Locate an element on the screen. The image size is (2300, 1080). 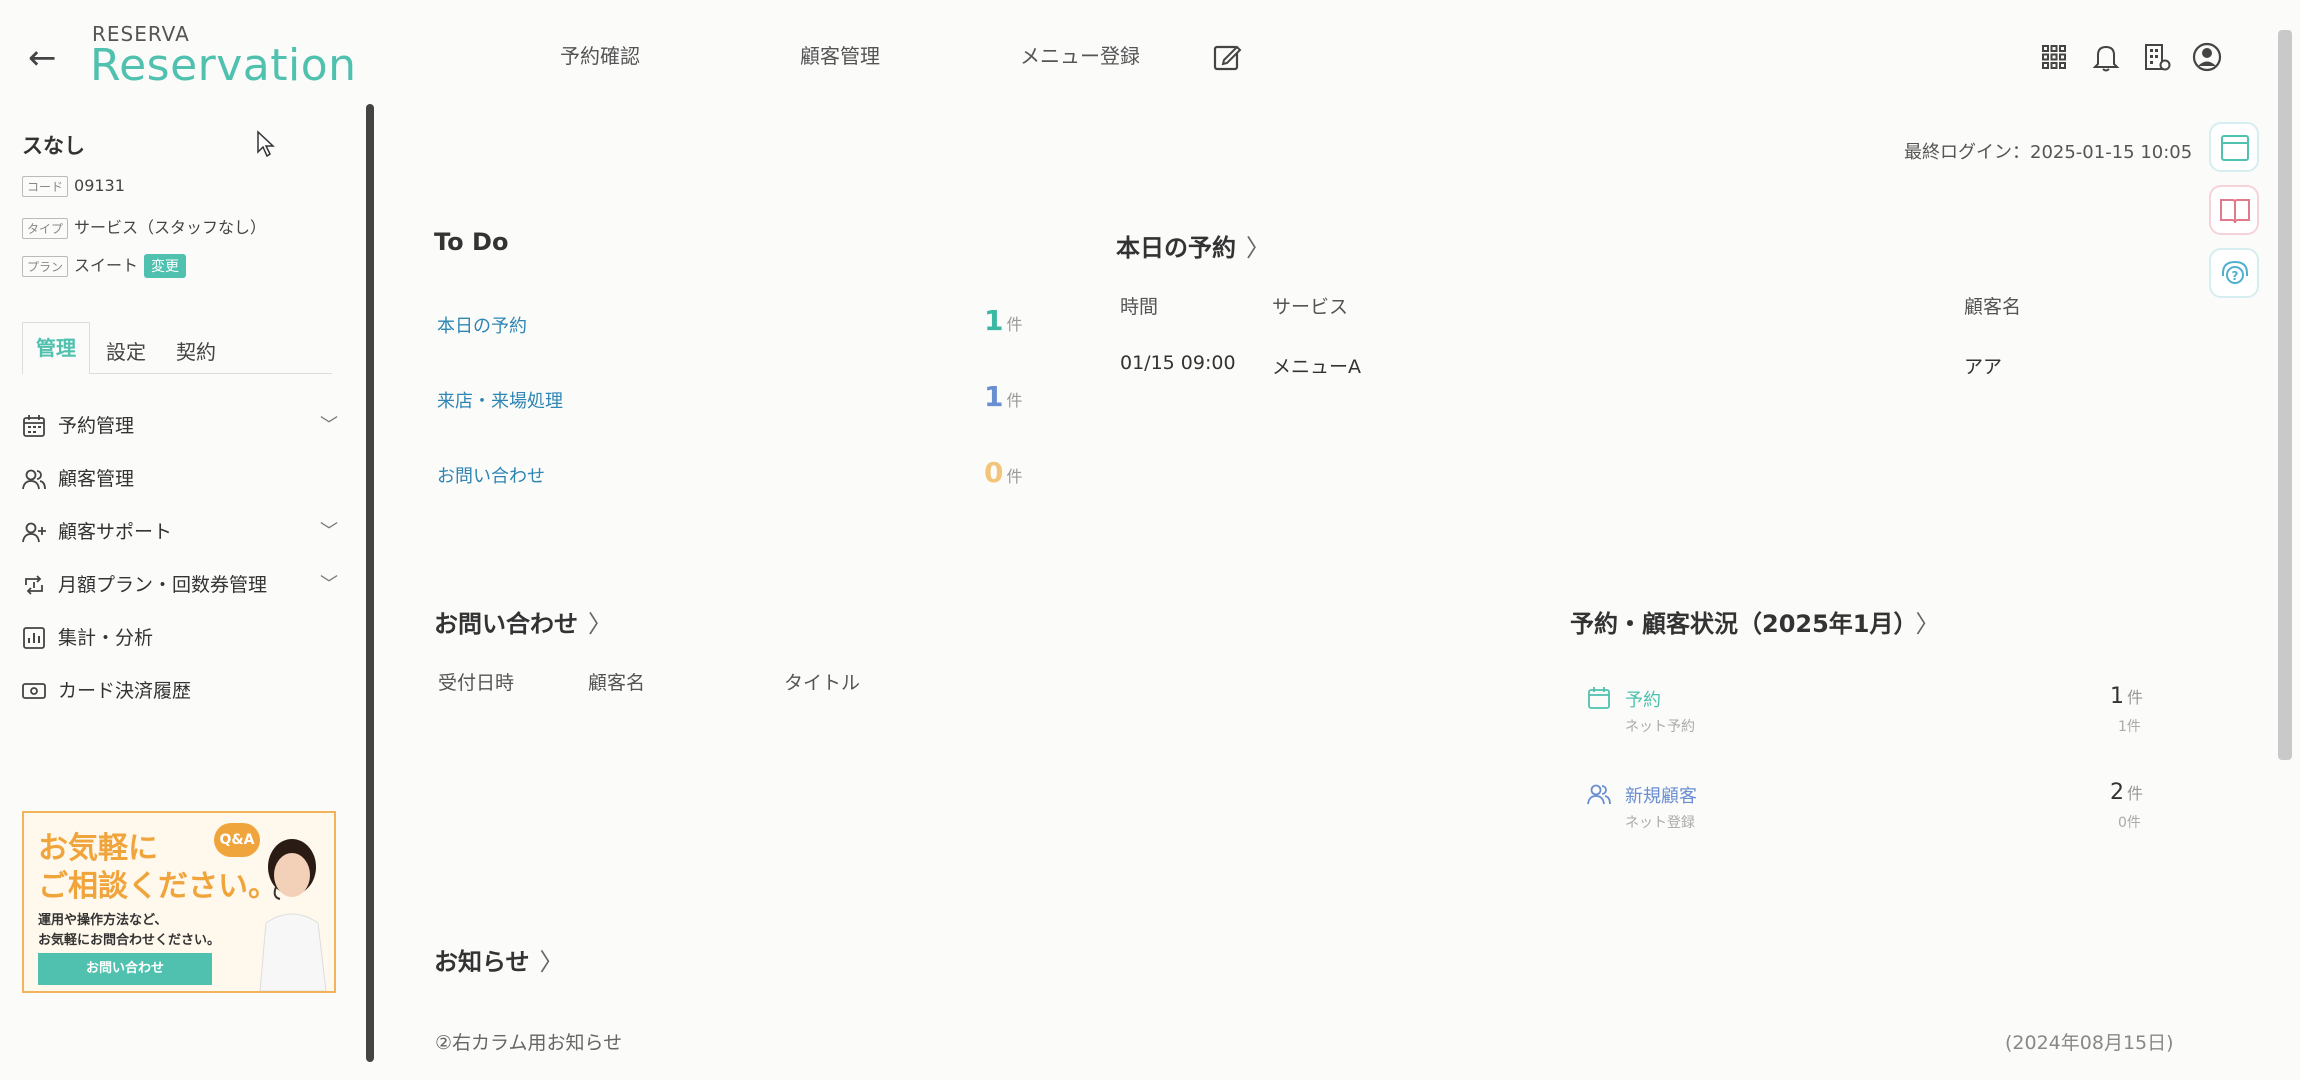
todo-inquiry-count: 0件 is located at coordinates (1003, 472).